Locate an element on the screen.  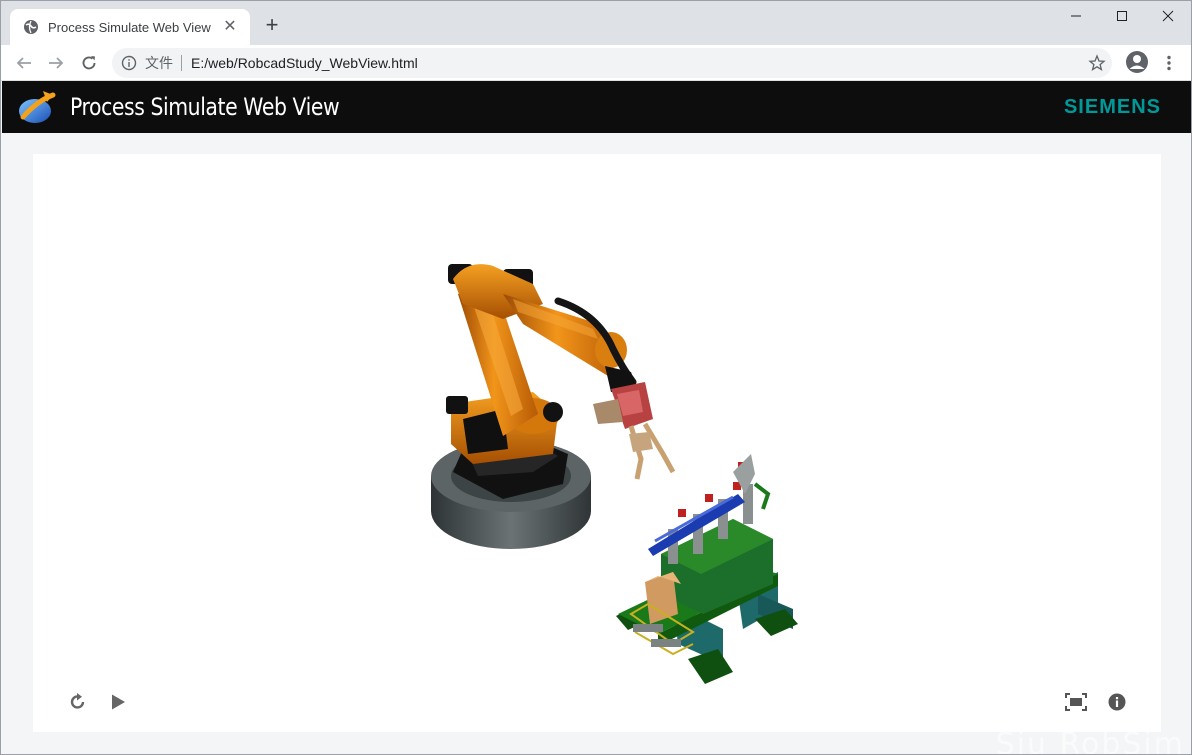
rewind-icon is located at coordinates (78, 702).